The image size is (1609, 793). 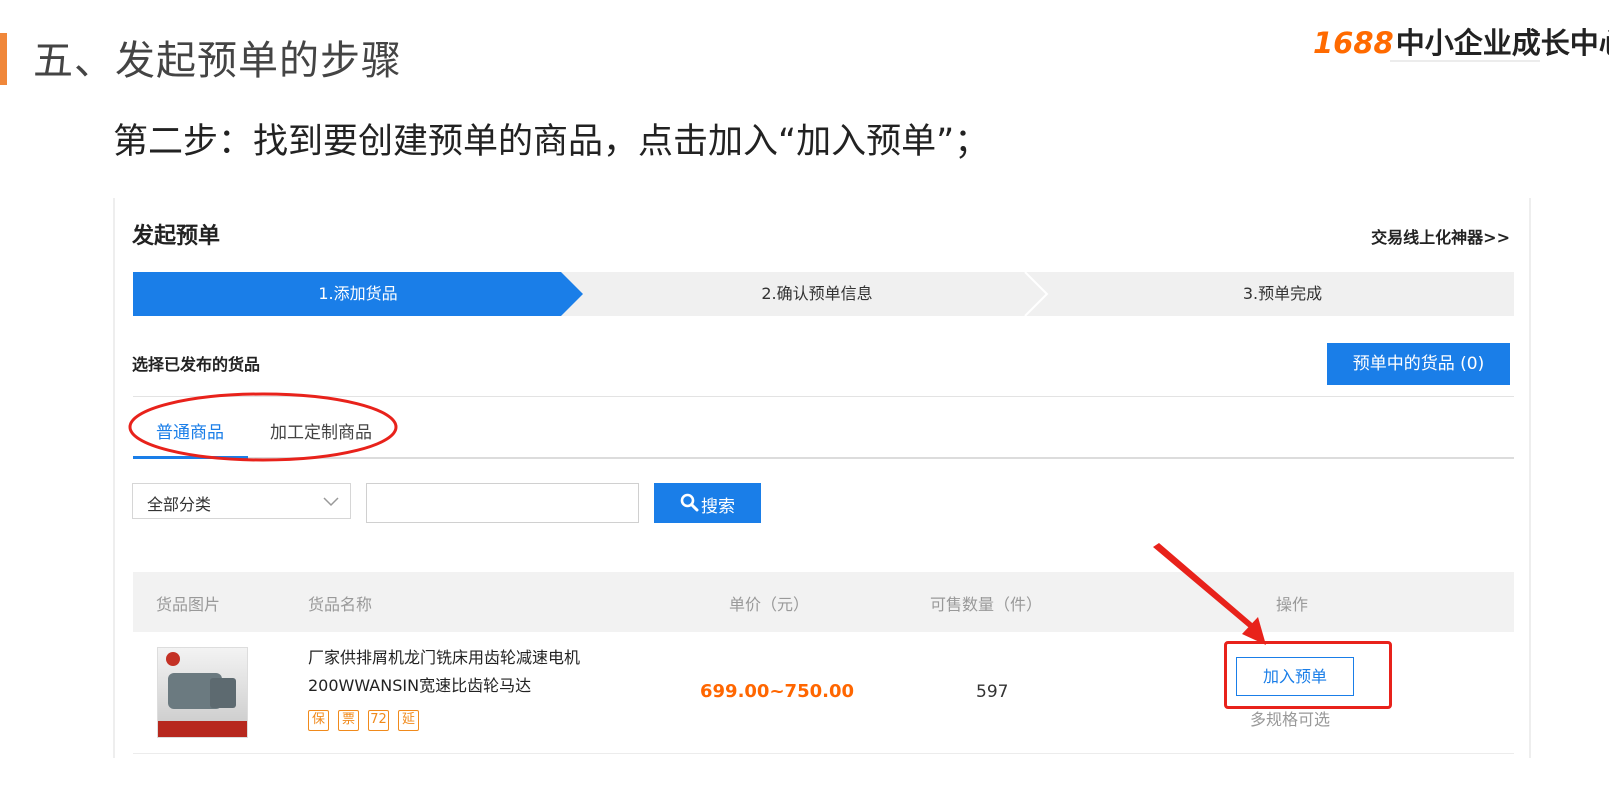 What do you see at coordinates (348, 720) in the screenshot?
I see `invoice-badge-icon: 票` at bounding box center [348, 720].